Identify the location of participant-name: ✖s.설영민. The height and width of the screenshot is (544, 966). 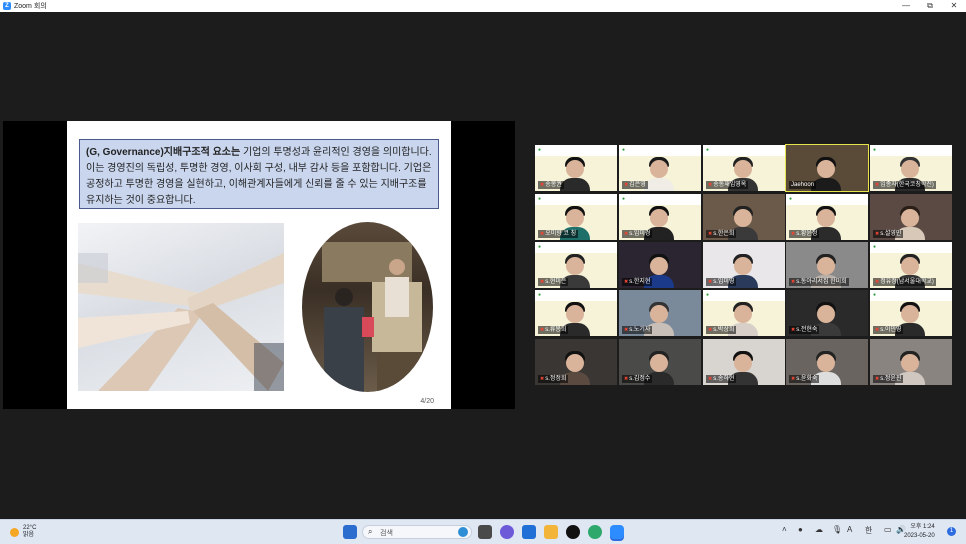
(888, 234).